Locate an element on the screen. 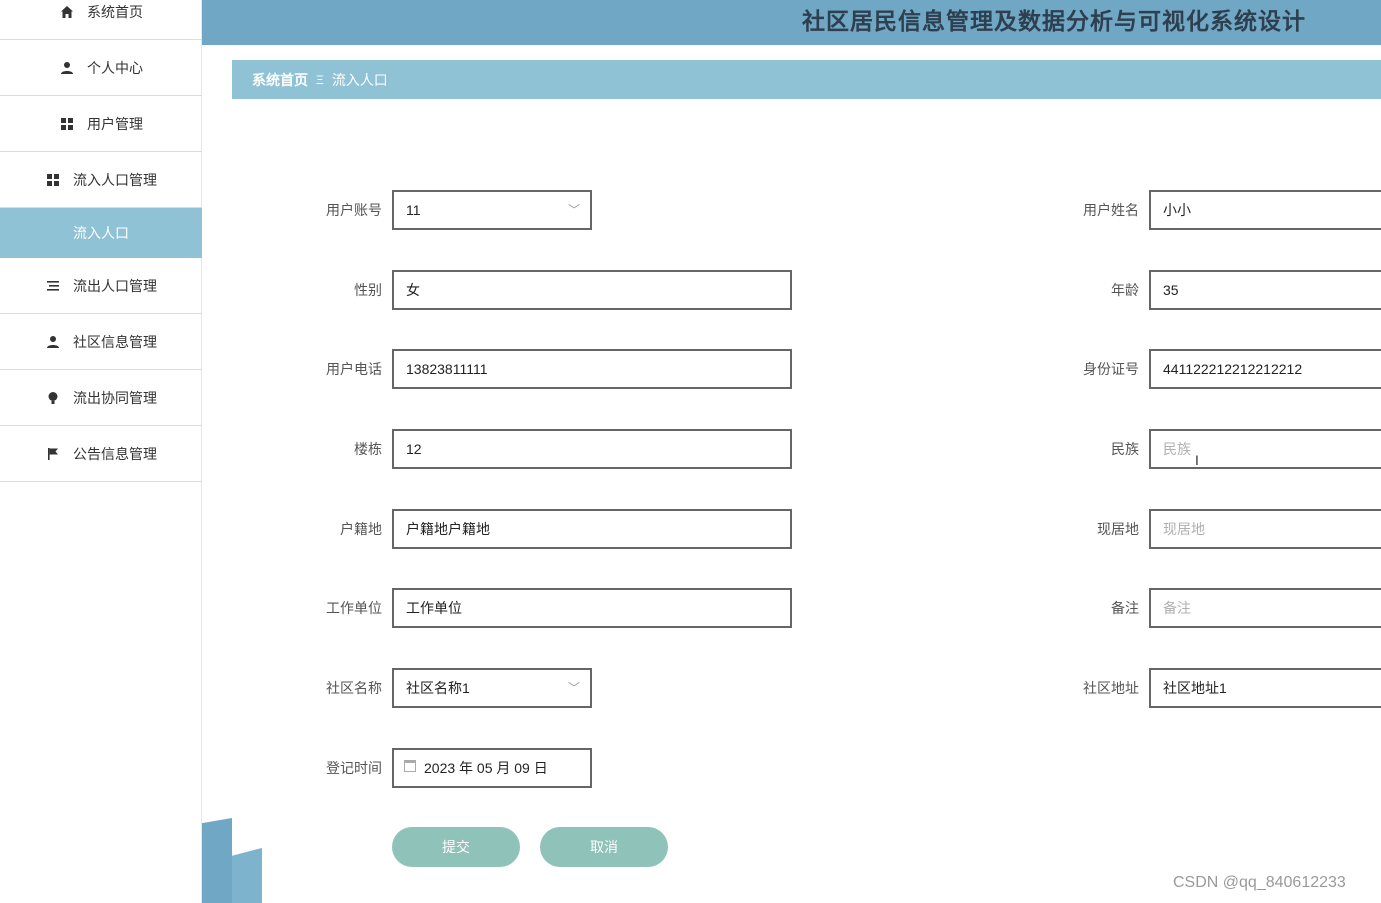 The width and height of the screenshot is (1381, 903). flag-icon is located at coordinates (53, 454).